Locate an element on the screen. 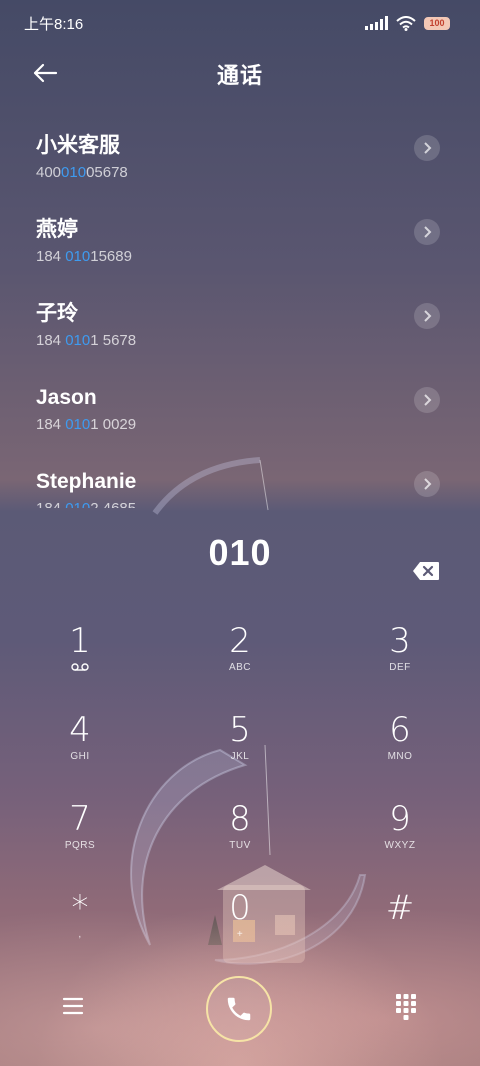 This screenshot has width=480, height=1066. keypad-icon is located at coordinates (406, 1007).